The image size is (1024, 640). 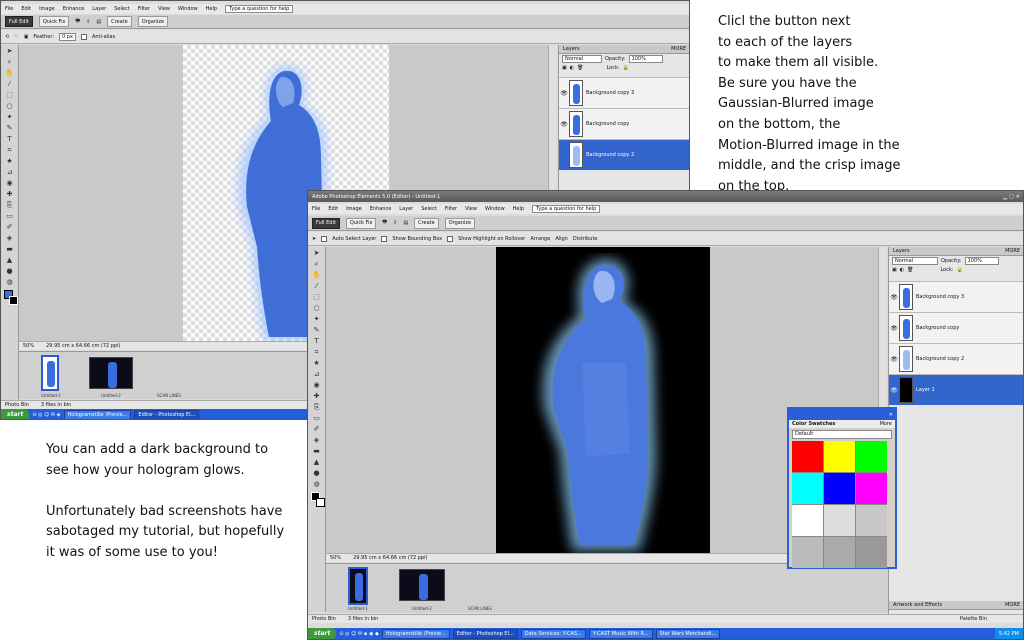 What do you see at coordinates (886, 424) in the screenshot?
I see `swatches-more-button: More` at bounding box center [886, 424].